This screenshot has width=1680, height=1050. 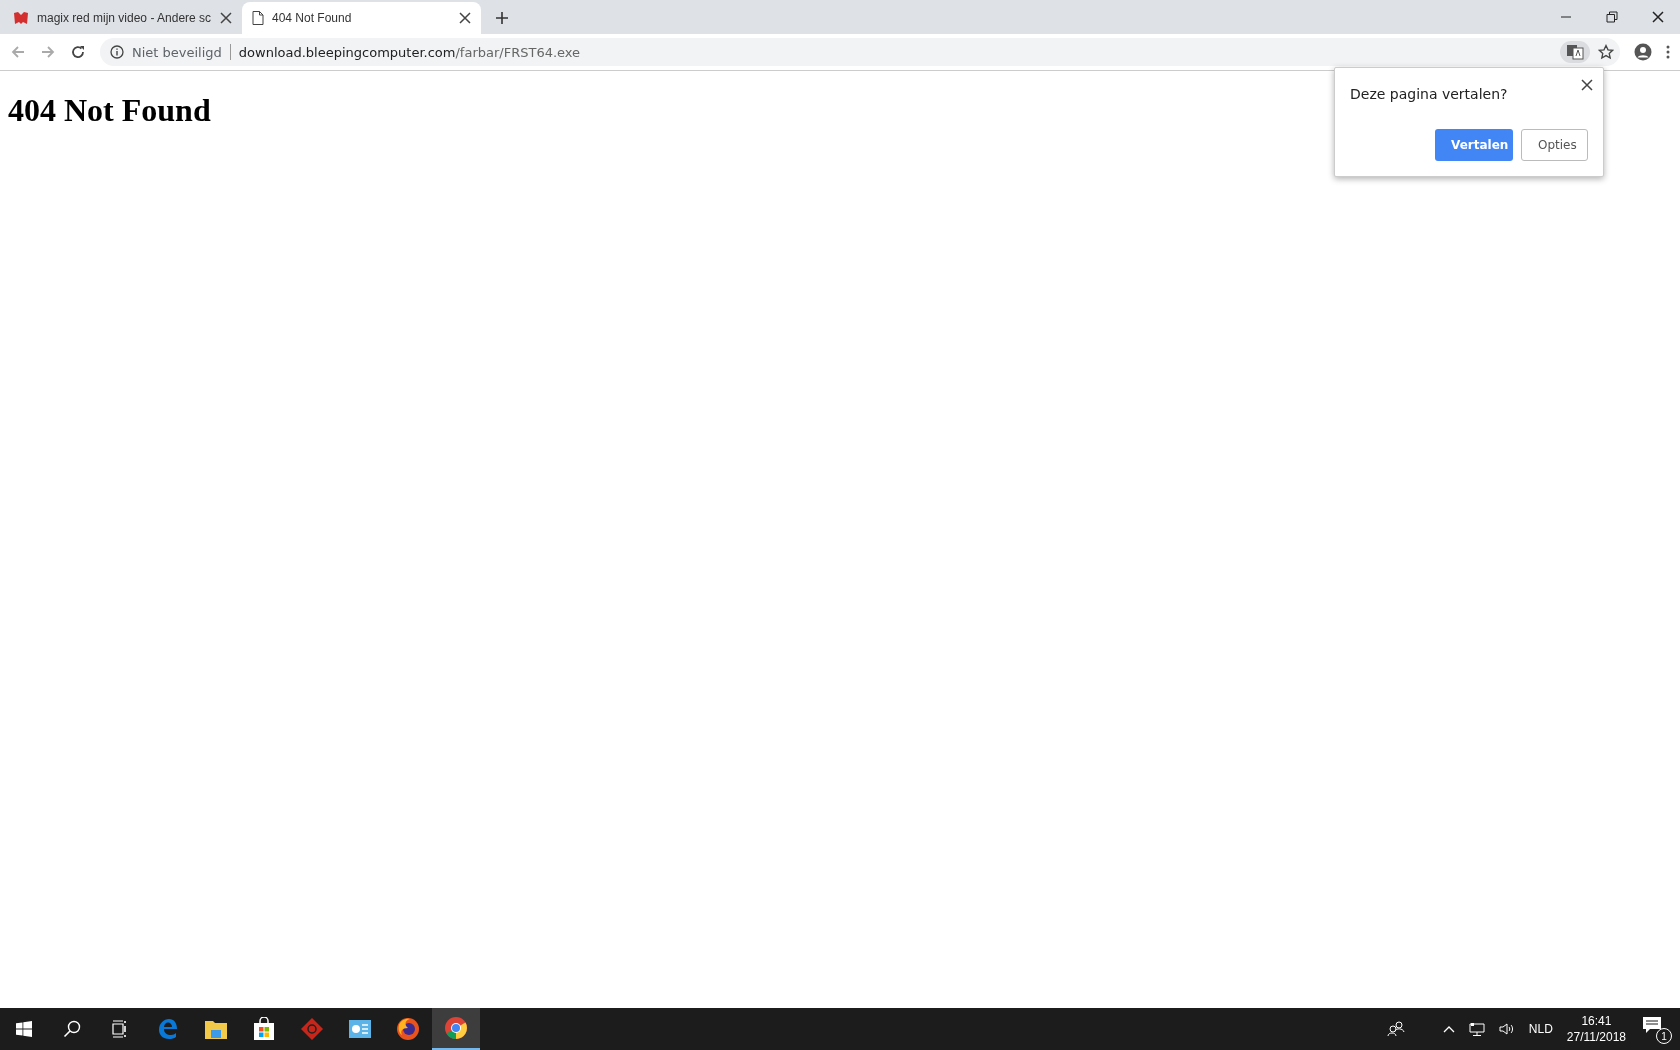 What do you see at coordinates (1506, 1029) in the screenshot?
I see `speaker-icon` at bounding box center [1506, 1029].